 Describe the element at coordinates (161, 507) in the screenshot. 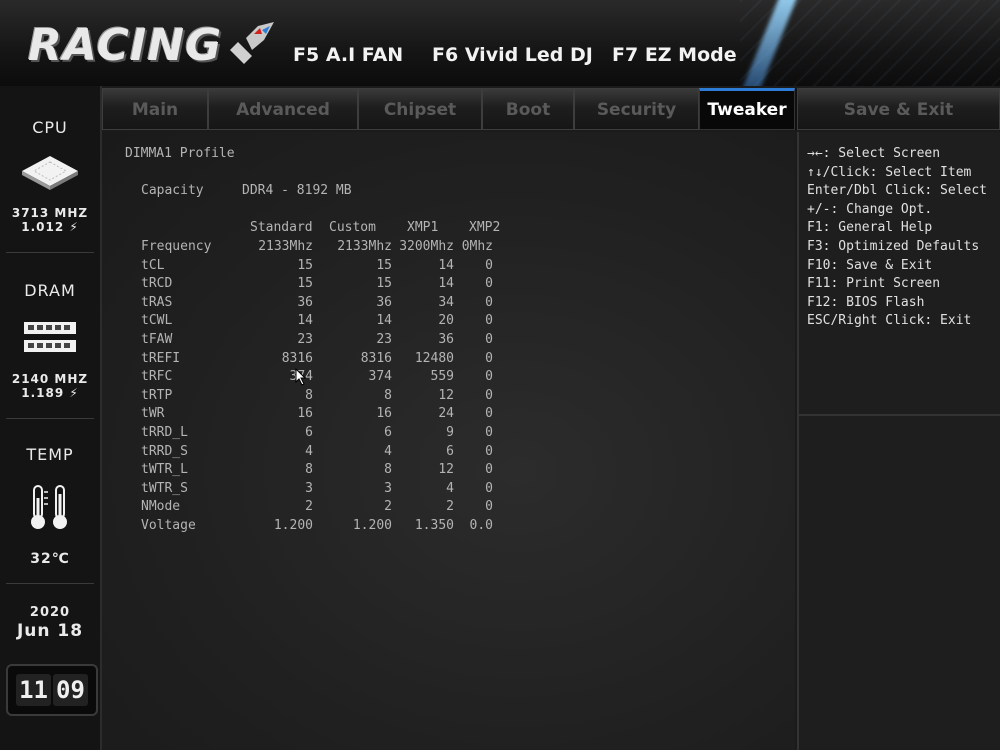

I see `row-label: NMode` at that location.